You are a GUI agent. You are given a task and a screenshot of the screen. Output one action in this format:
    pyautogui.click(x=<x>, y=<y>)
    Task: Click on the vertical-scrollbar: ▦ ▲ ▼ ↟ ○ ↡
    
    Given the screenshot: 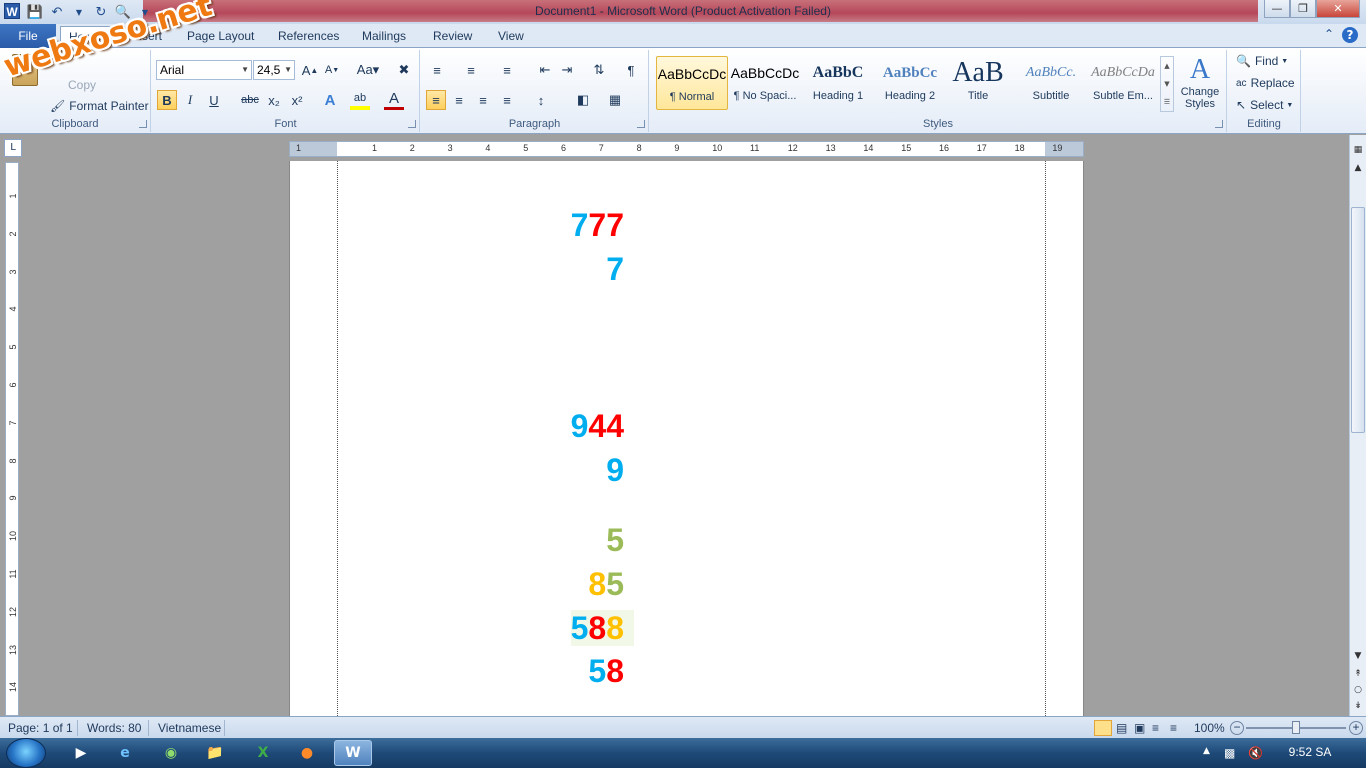 What is the action you would take?
    pyautogui.click(x=1357, y=425)
    